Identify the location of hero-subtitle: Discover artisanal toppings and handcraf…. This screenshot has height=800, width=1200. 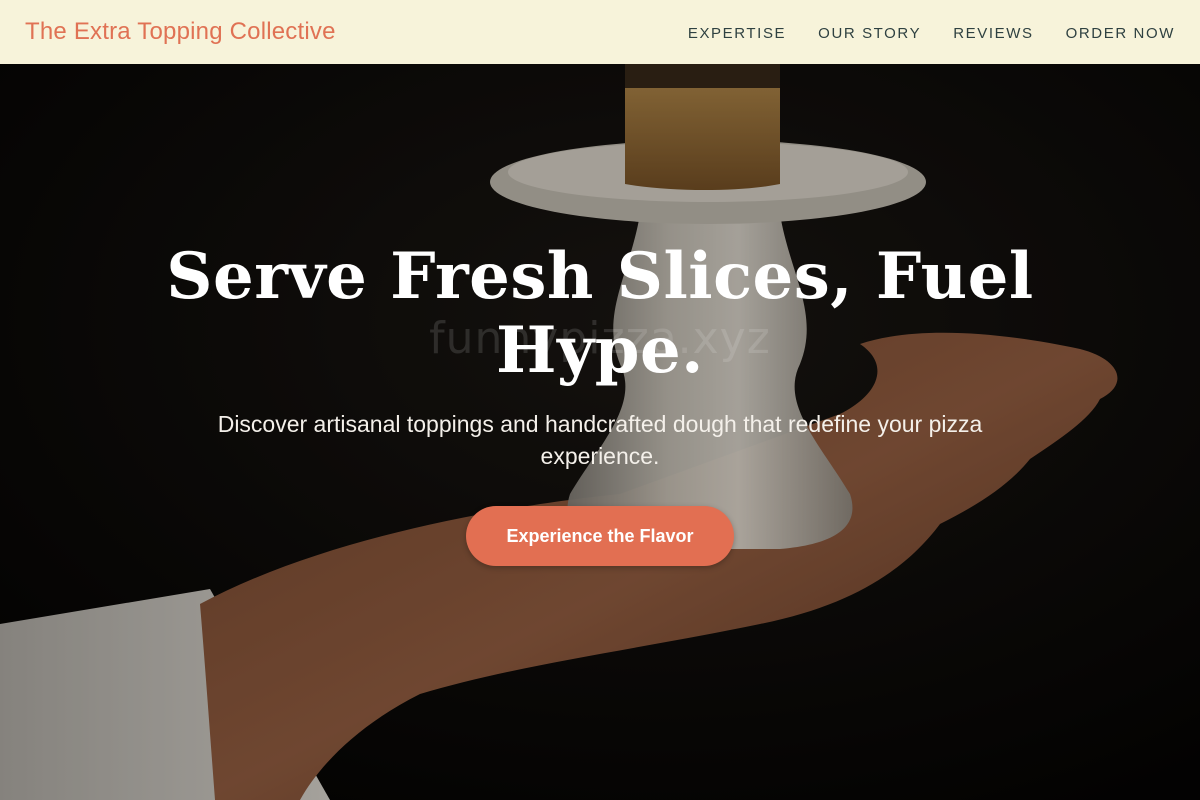
(600, 440).